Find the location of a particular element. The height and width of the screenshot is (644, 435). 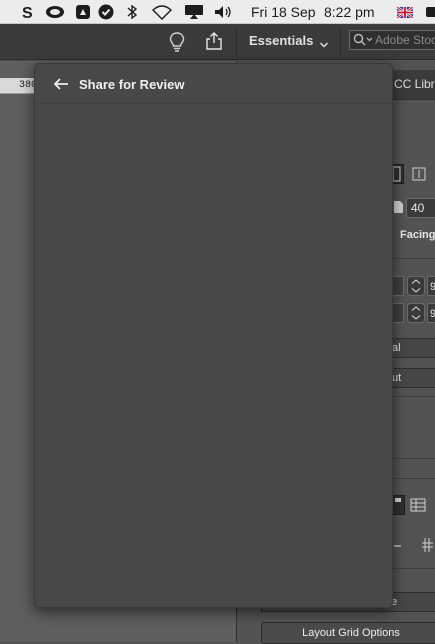

chevron-down-icon is located at coordinates (324, 42).